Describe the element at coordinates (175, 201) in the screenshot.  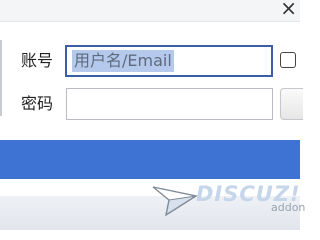
I see `paper-plane-icon` at that location.